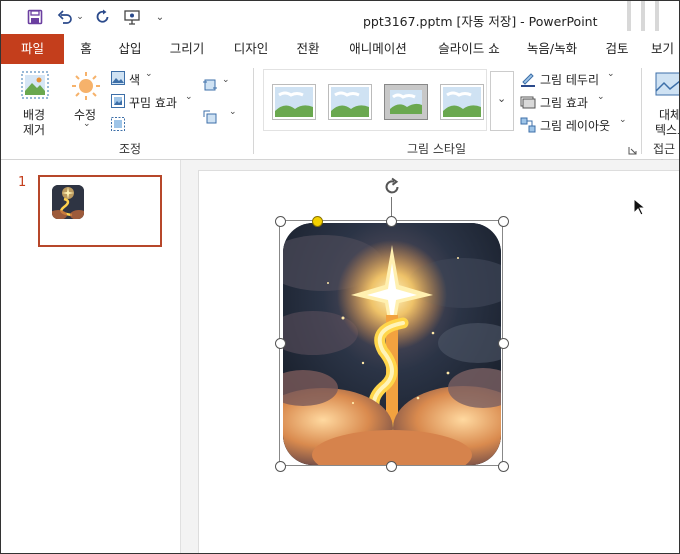 This screenshot has width=680, height=554. What do you see at coordinates (280, 466) in the screenshot?
I see `resize-handle-bottom-left` at bounding box center [280, 466].